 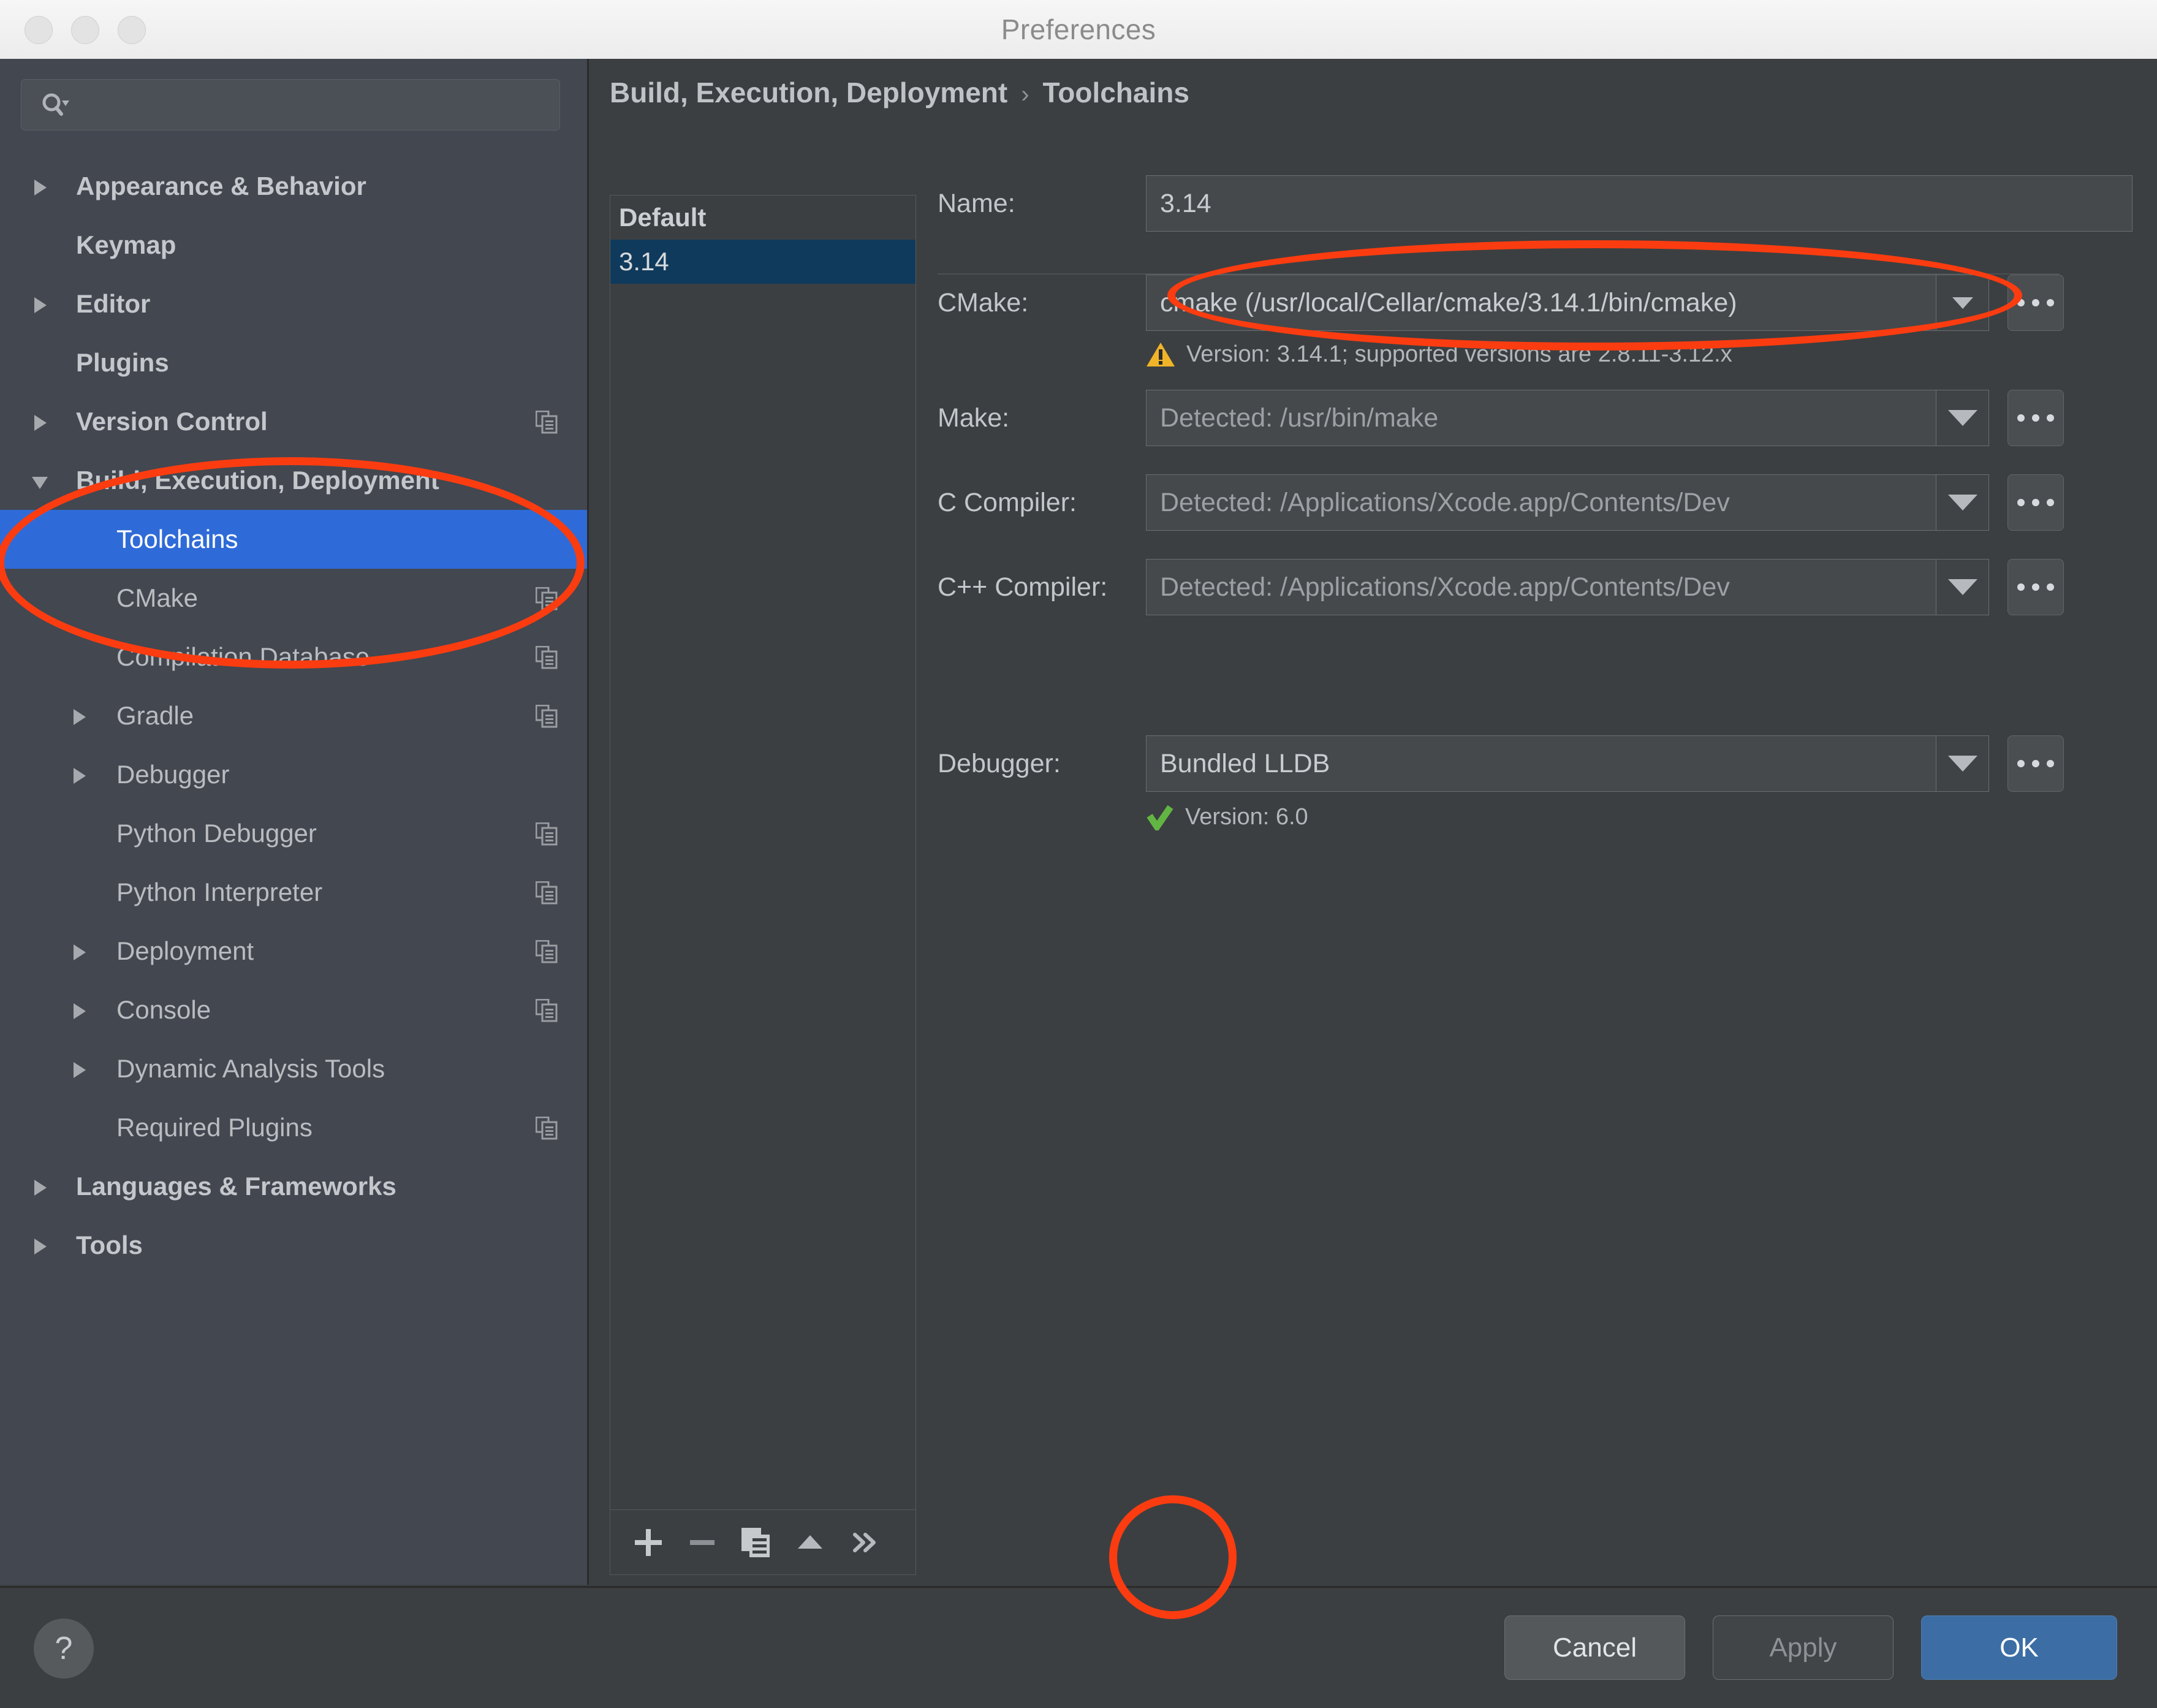 I want to click on debugger-combo-input: Bundled LLDB, so click(x=1541, y=763).